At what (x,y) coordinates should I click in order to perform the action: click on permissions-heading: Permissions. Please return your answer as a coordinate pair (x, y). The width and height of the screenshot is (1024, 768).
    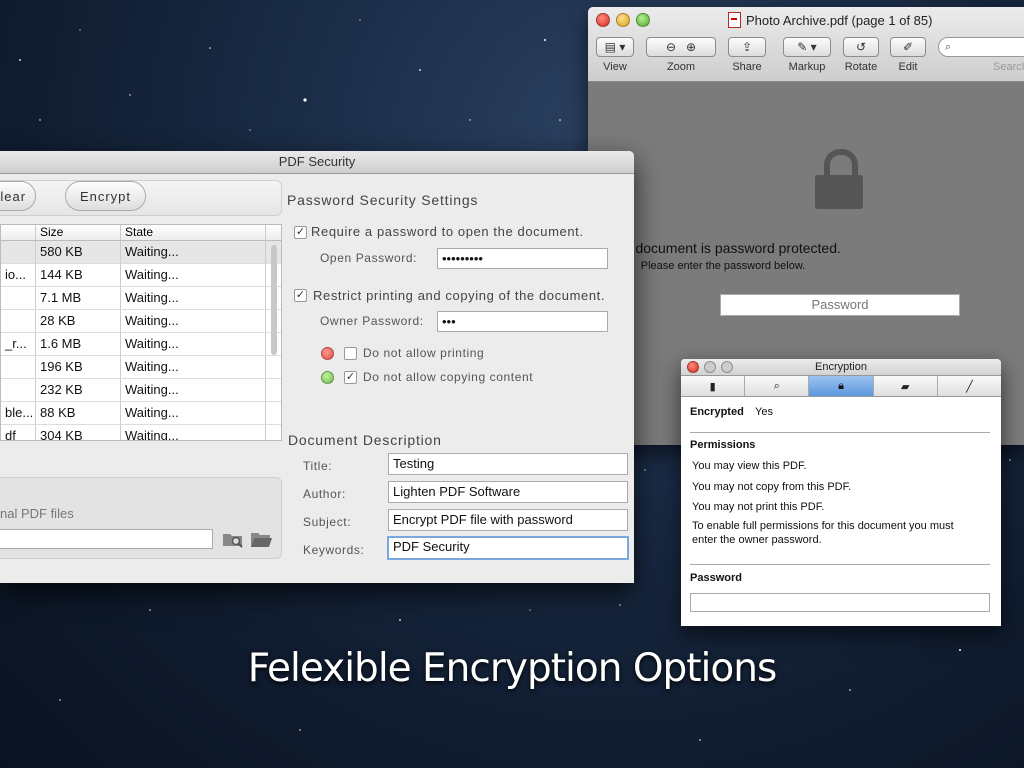
    Looking at the image, I should click on (723, 445).